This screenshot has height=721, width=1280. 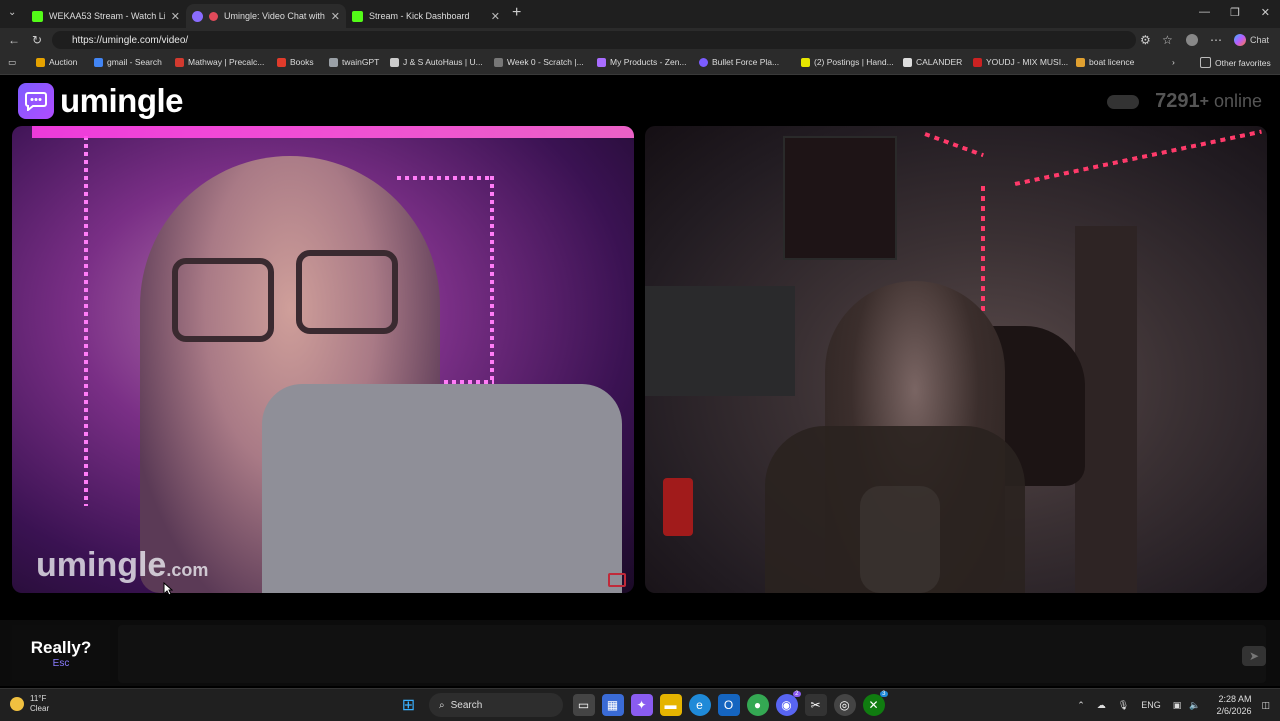 I want to click on tab-list-icon: ⌄, so click(x=12, y=12).